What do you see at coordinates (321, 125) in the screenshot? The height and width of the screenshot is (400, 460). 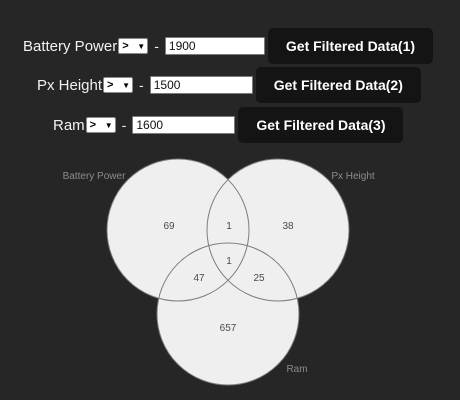 I see `get-filtered-data-3-button: Get Filtered Data(3)` at bounding box center [321, 125].